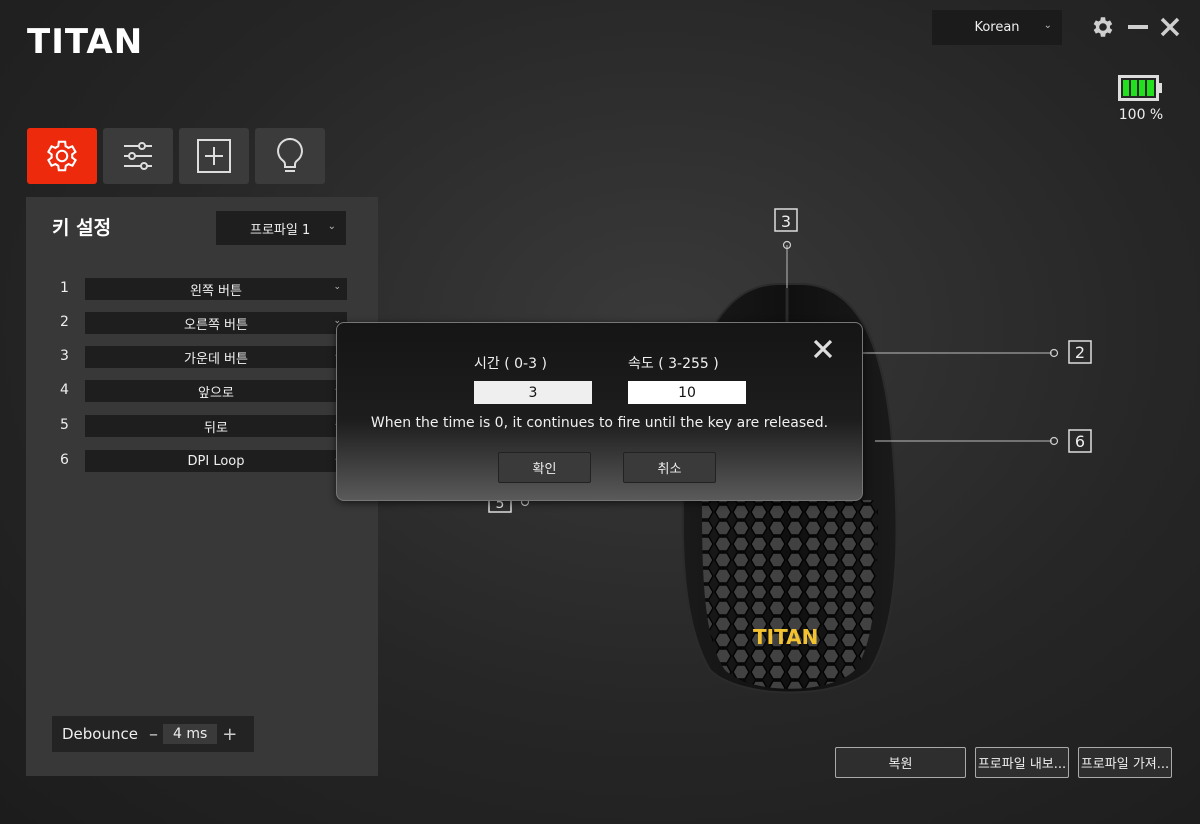 The height and width of the screenshot is (824, 1200). I want to click on profile-select: 프로파일 1 ⌄, so click(281, 228).